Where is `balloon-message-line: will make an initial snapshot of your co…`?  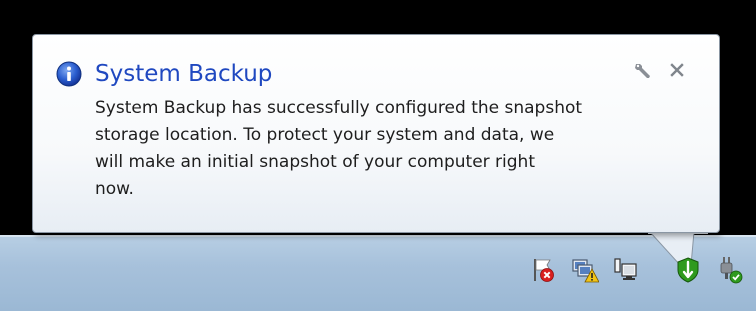
balloon-message-line: will make an initial snapshot of your co… is located at coordinates (315, 162).